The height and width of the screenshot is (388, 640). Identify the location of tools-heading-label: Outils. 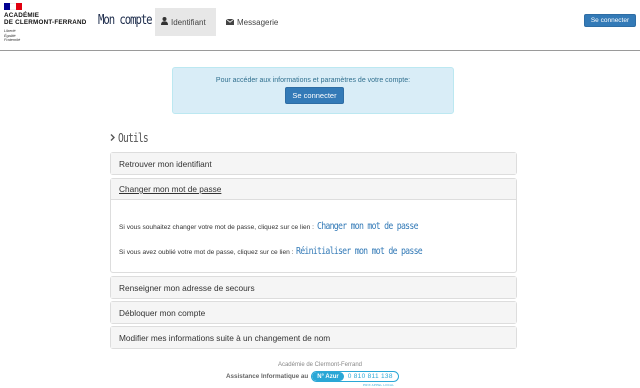
(133, 138).